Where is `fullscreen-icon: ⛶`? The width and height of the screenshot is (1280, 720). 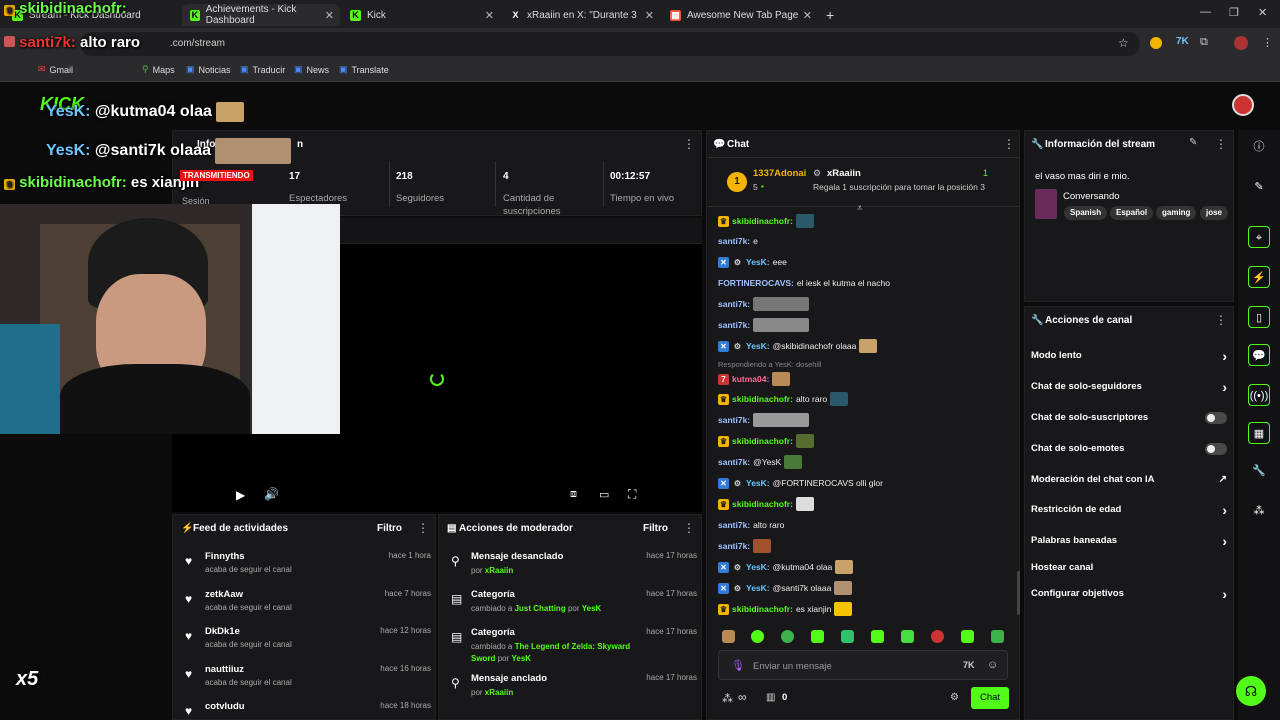
fullscreen-icon: ⛶ is located at coordinates (632, 494).